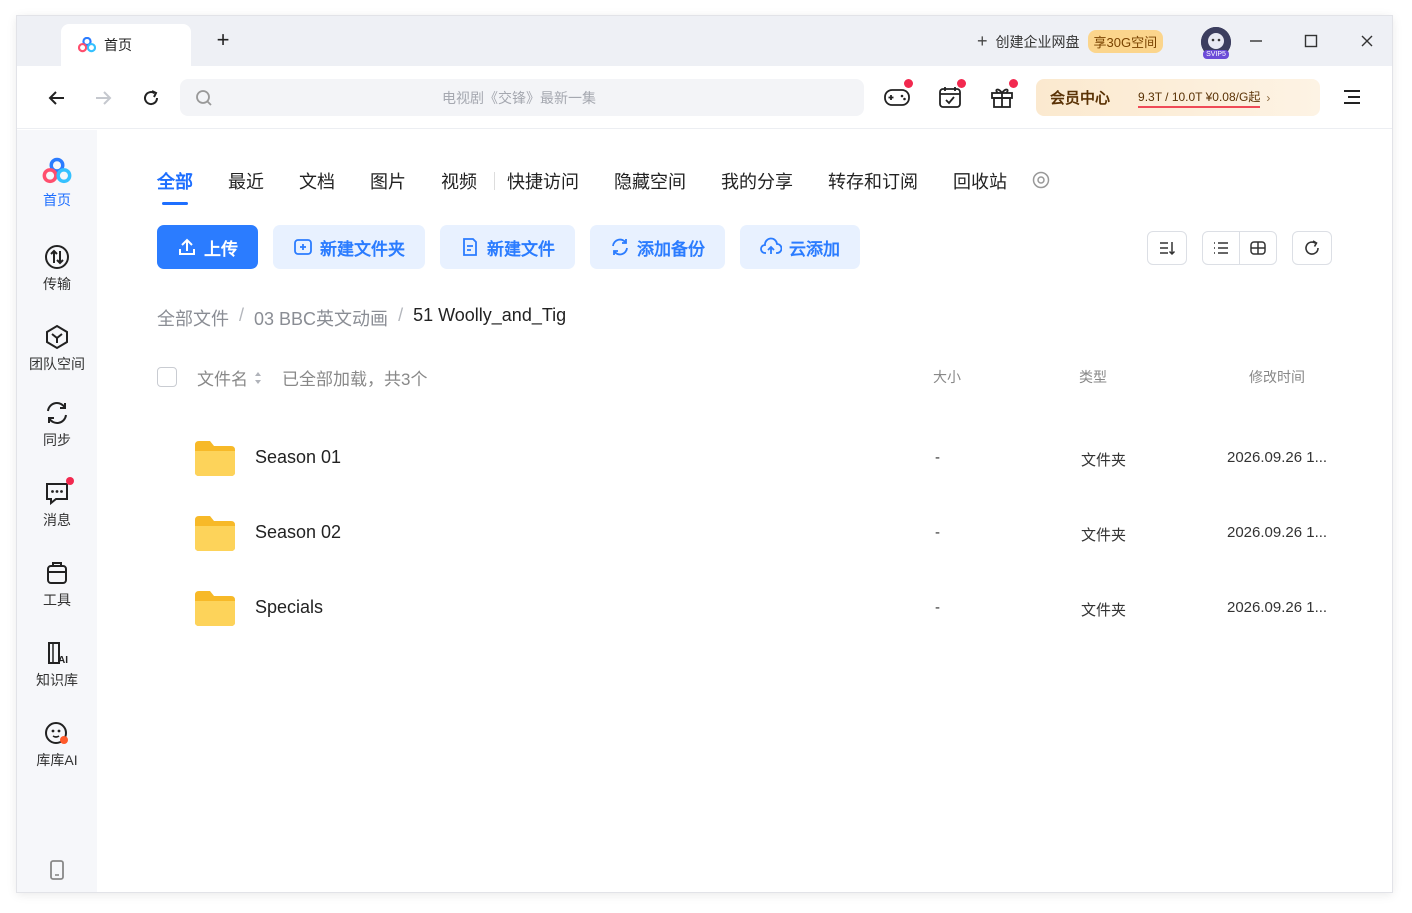 The height and width of the screenshot is (913, 1412). What do you see at coordinates (223, 41) in the screenshot?
I see `new-tab-button: +` at bounding box center [223, 41].